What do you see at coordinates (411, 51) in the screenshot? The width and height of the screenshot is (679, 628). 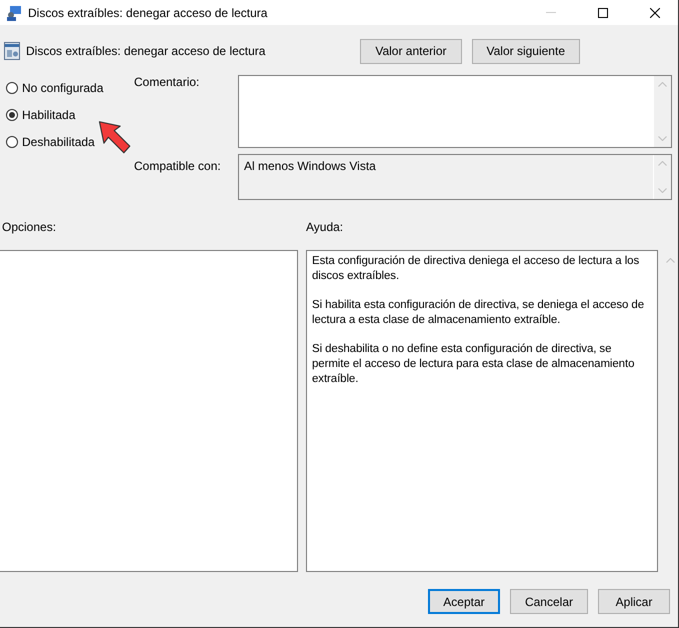 I see `nav-button: Valor anterior` at bounding box center [411, 51].